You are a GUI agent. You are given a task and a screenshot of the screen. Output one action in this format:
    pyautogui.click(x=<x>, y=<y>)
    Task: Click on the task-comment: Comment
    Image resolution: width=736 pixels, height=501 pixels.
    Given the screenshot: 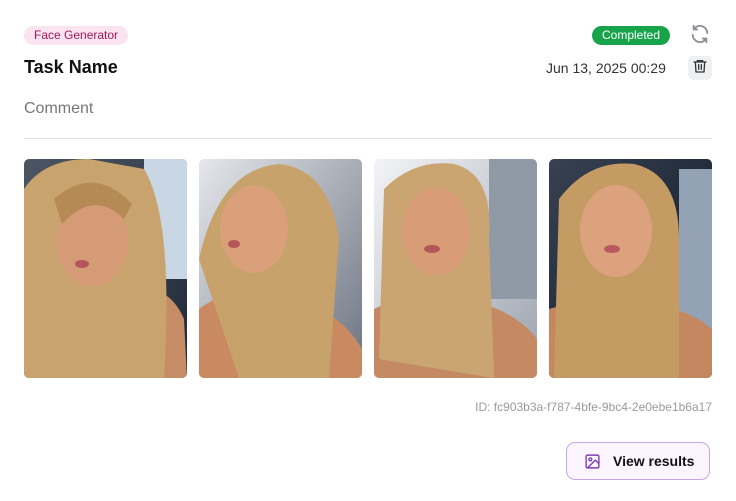 What is the action you would take?
    pyautogui.click(x=59, y=108)
    